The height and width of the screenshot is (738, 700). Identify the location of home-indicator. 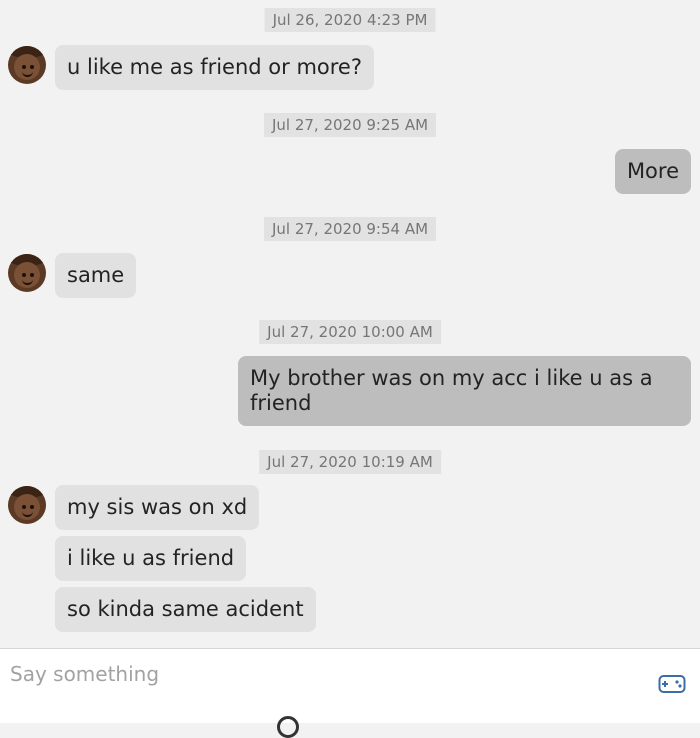
(288, 727).